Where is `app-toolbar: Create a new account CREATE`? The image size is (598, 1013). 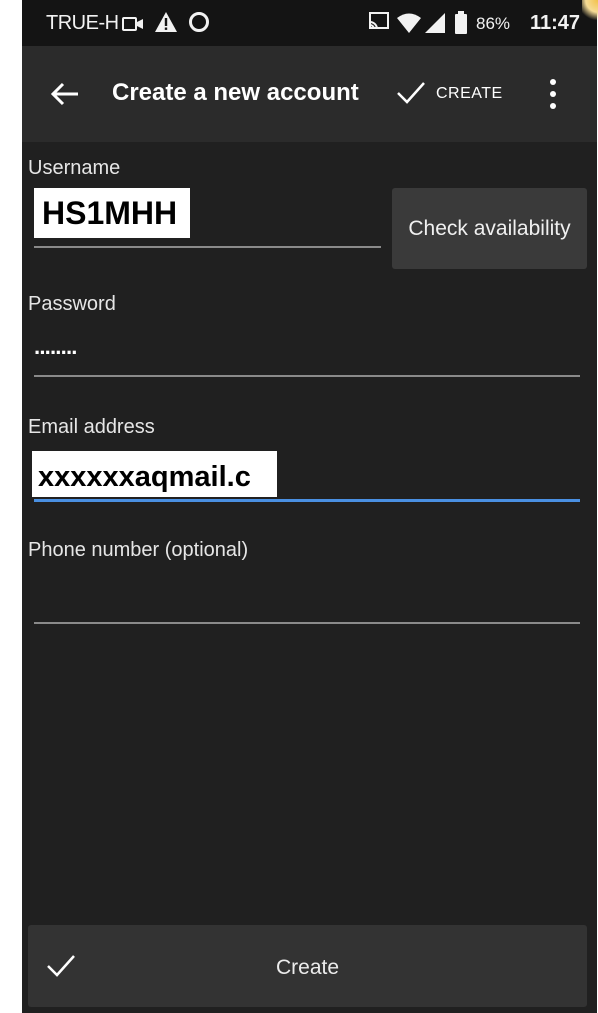 app-toolbar: Create a new account CREATE is located at coordinates (309, 94).